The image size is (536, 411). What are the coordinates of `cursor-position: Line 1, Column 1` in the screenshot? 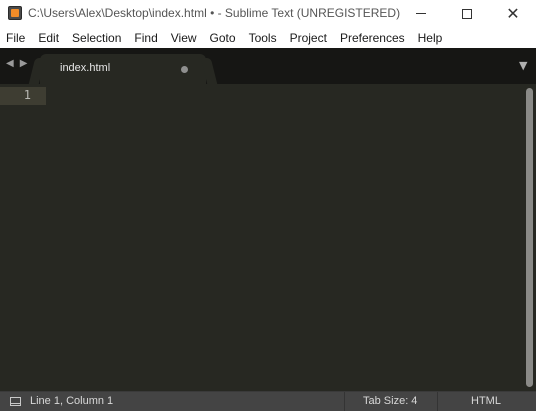 It's located at (72, 401).